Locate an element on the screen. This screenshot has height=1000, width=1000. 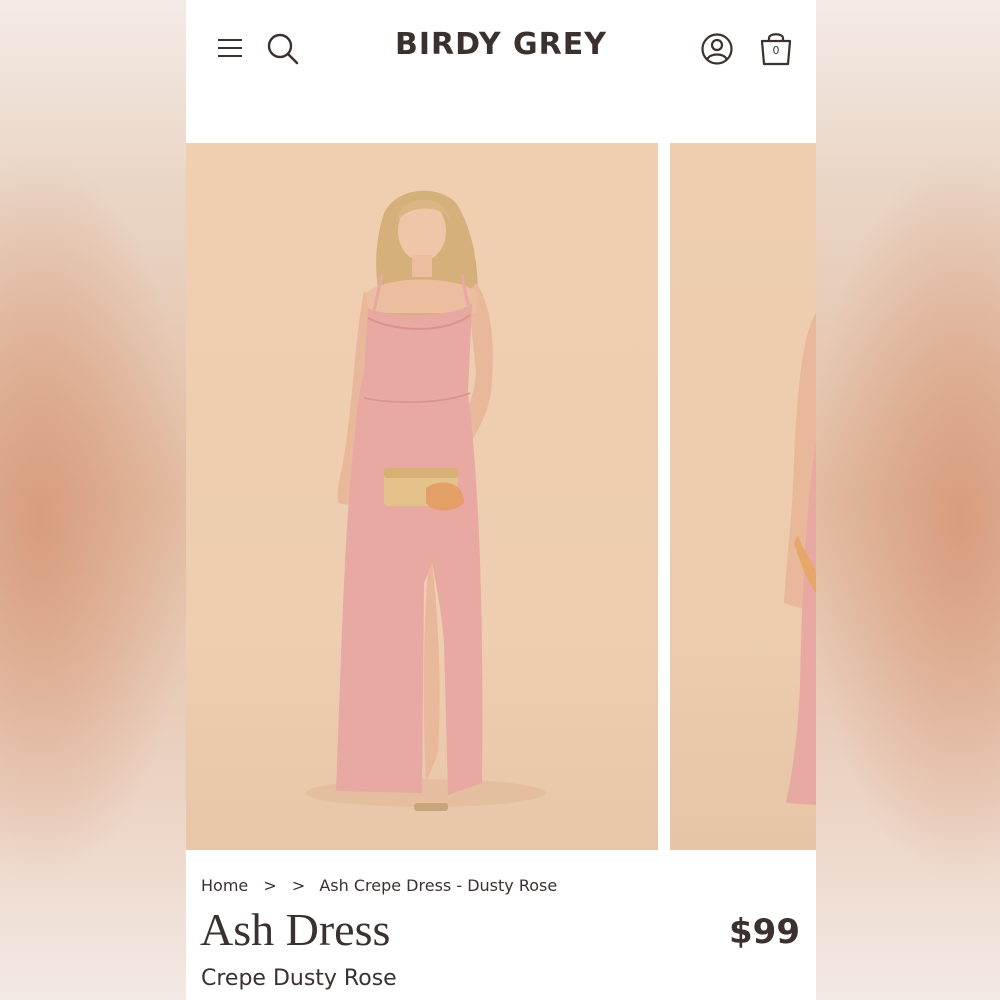
breadcrumb: Home > > Ash Crepe Dress - Dusty Rose is located at coordinates (379, 885).